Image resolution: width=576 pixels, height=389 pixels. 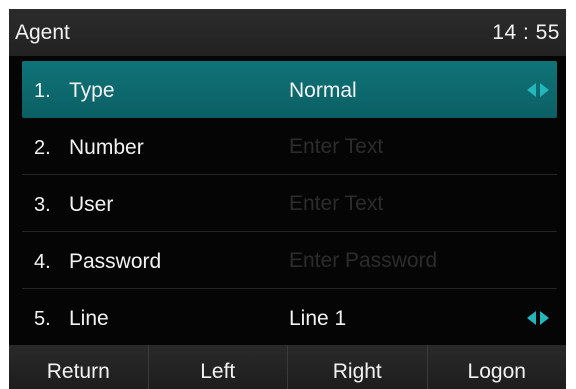 I want to click on password-label: Password, so click(x=115, y=261).